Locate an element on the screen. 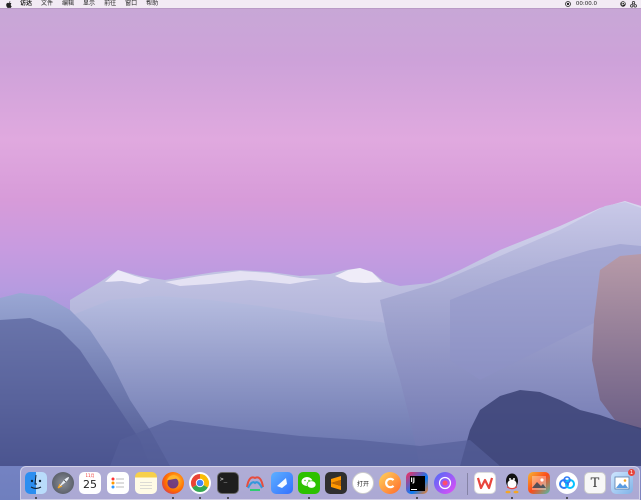  dock: 11月 25 >_ 打开 IJ T 1 is located at coordinates (330, 483).